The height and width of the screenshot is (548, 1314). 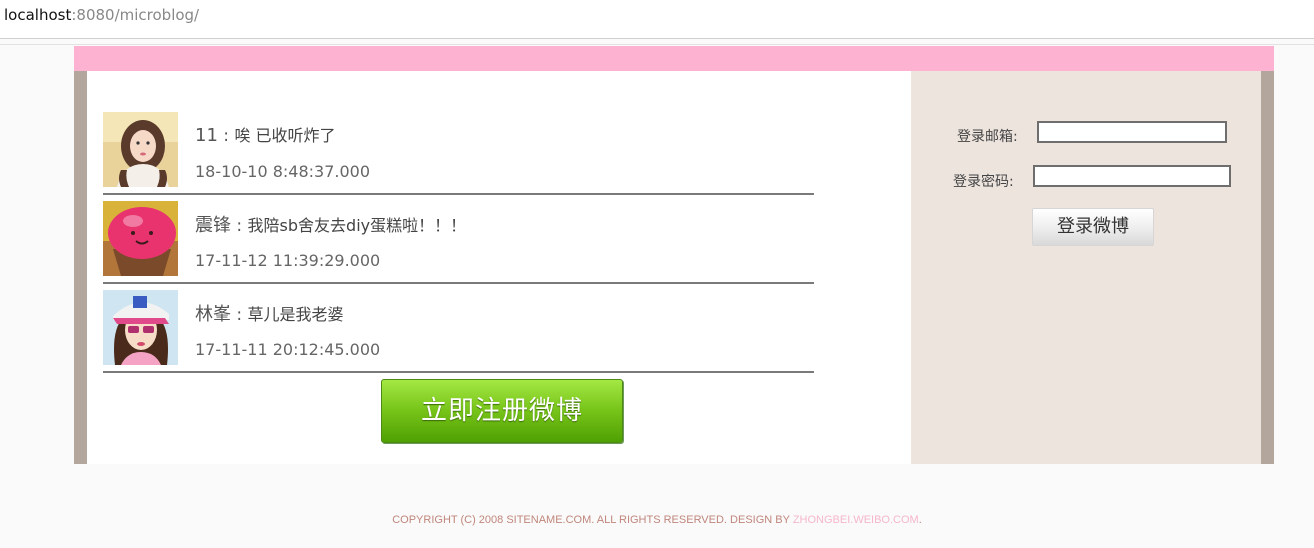 What do you see at coordinates (458, 153) in the screenshot?
I see `post-item: 11 : 唉 已收听炸了 18-10-10 8:48:37.000` at bounding box center [458, 153].